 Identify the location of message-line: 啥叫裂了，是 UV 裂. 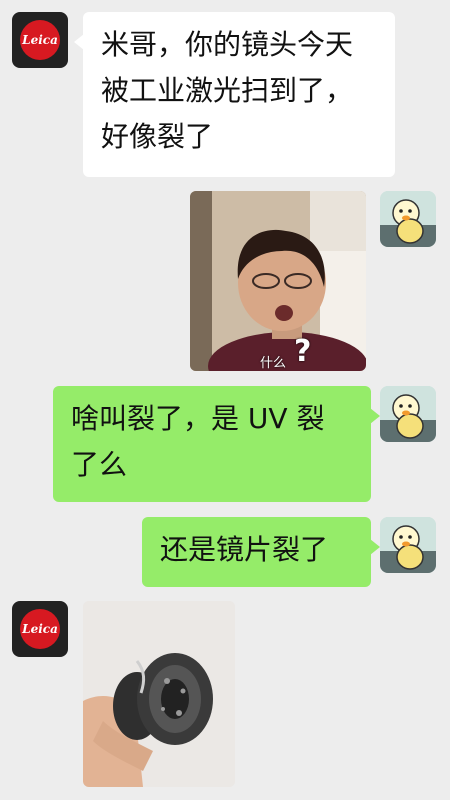
(198, 418).